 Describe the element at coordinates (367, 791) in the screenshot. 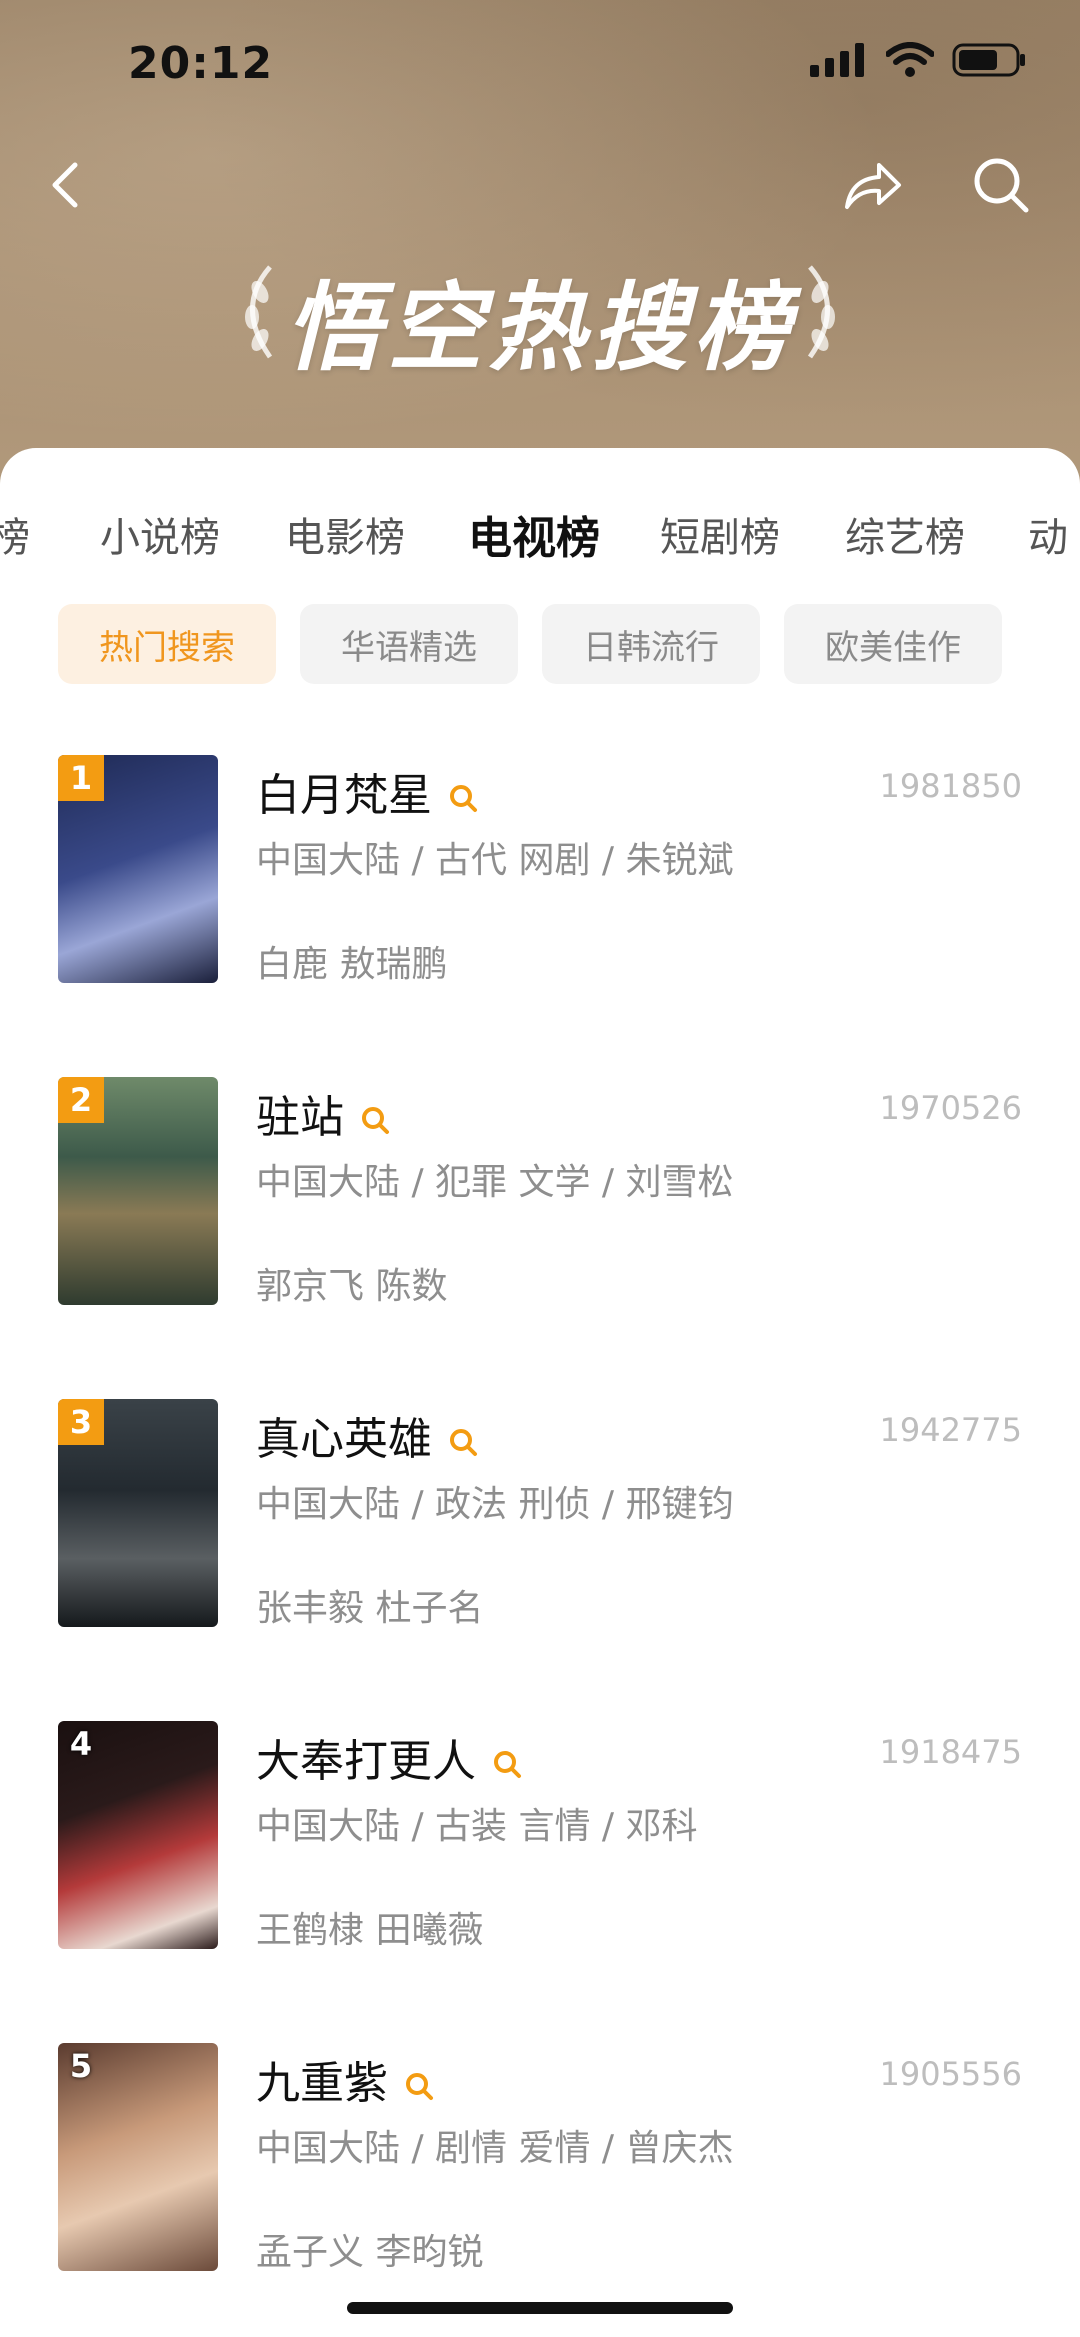

I see `item-title: 白月梵星` at that location.